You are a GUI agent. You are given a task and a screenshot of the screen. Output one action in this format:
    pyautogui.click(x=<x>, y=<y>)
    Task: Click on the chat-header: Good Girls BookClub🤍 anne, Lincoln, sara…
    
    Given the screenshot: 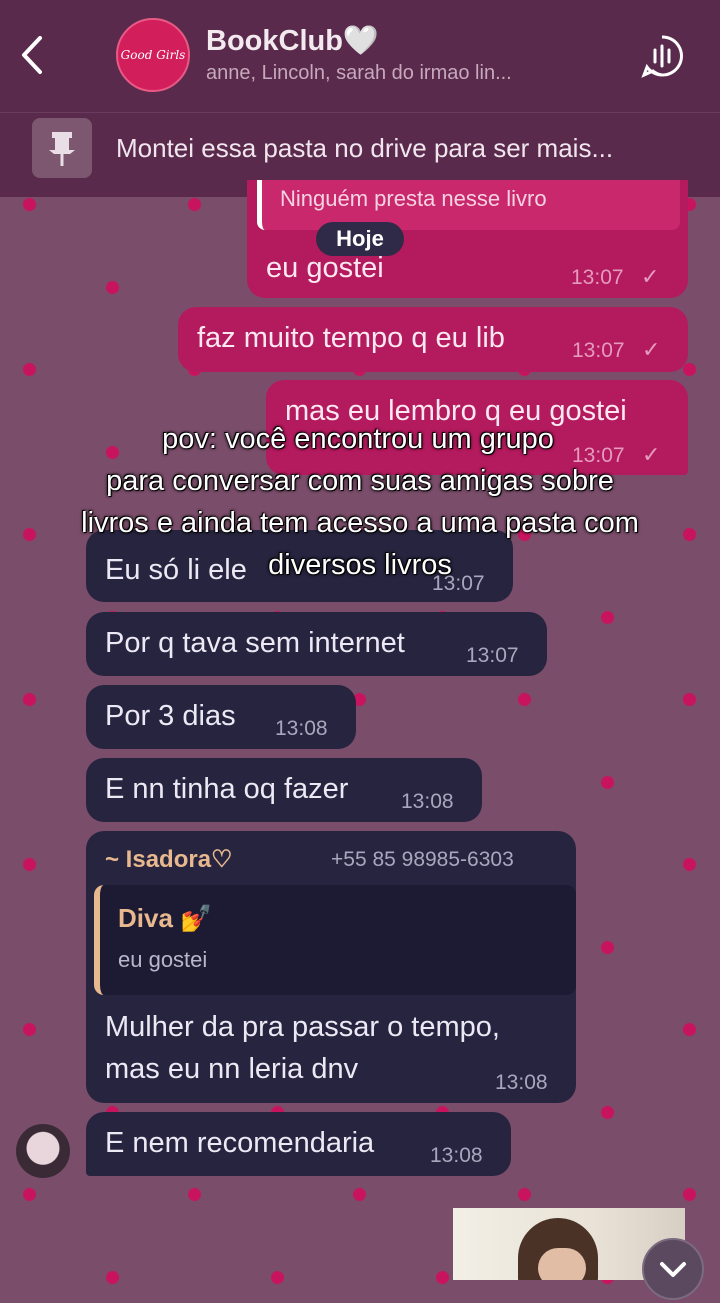 What is the action you would take?
    pyautogui.click(x=360, y=56)
    